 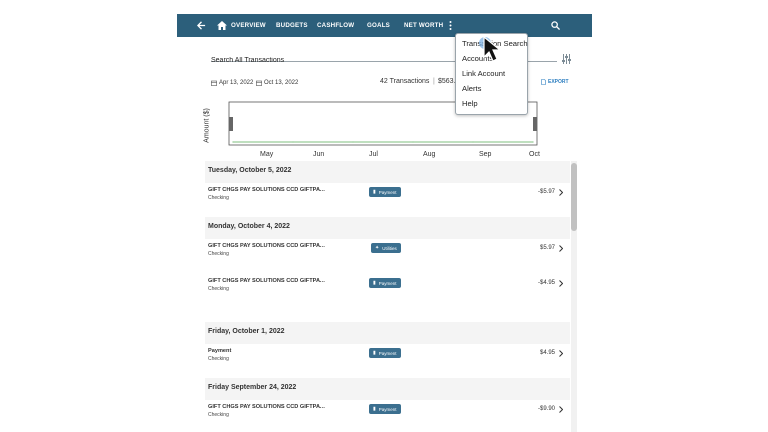 What do you see at coordinates (567, 57) in the screenshot?
I see `filter-sliders-icon` at bounding box center [567, 57].